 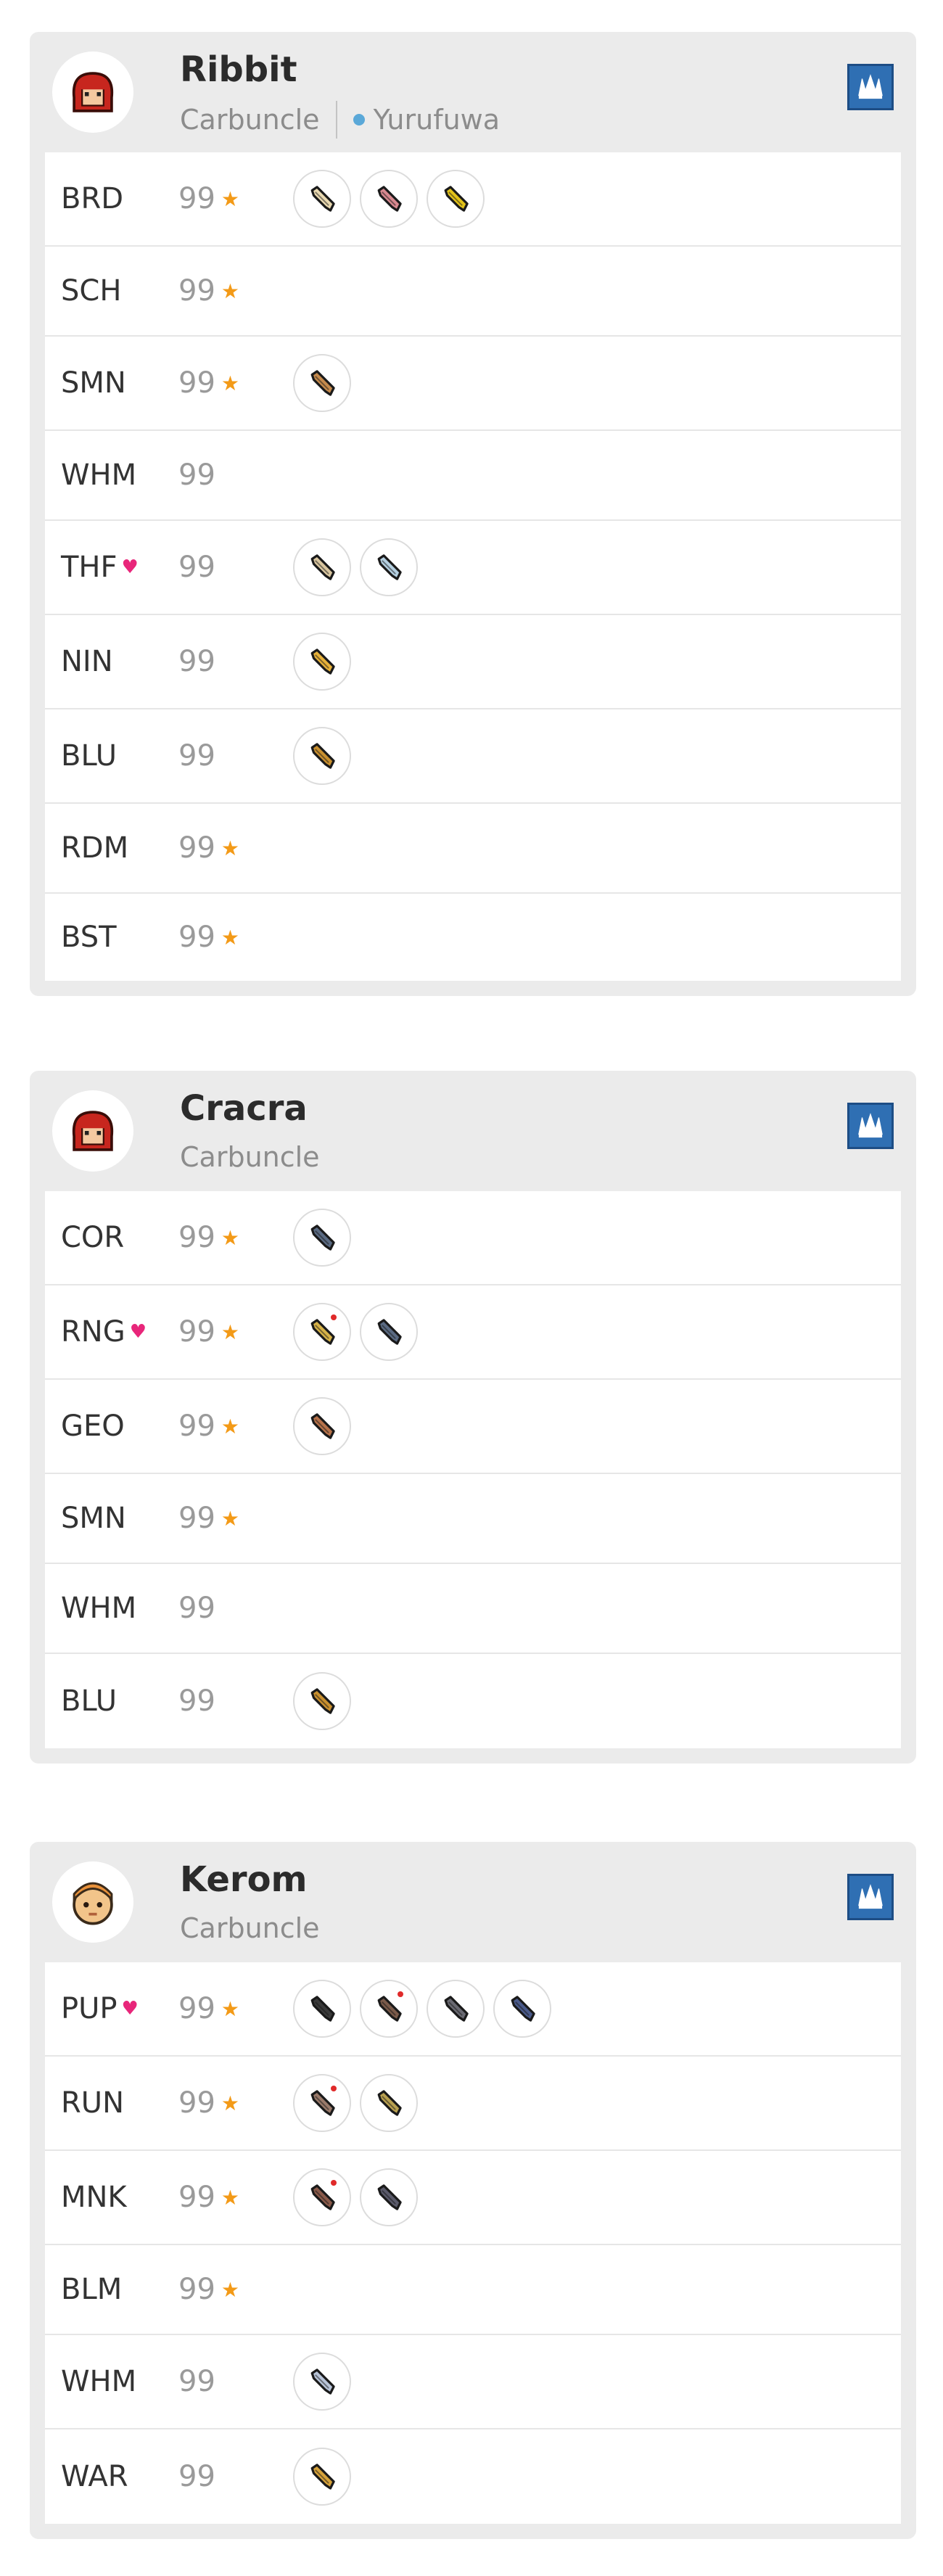 What do you see at coordinates (473, 2104) in the screenshot?
I see `job-row: RUN 99 ★` at bounding box center [473, 2104].